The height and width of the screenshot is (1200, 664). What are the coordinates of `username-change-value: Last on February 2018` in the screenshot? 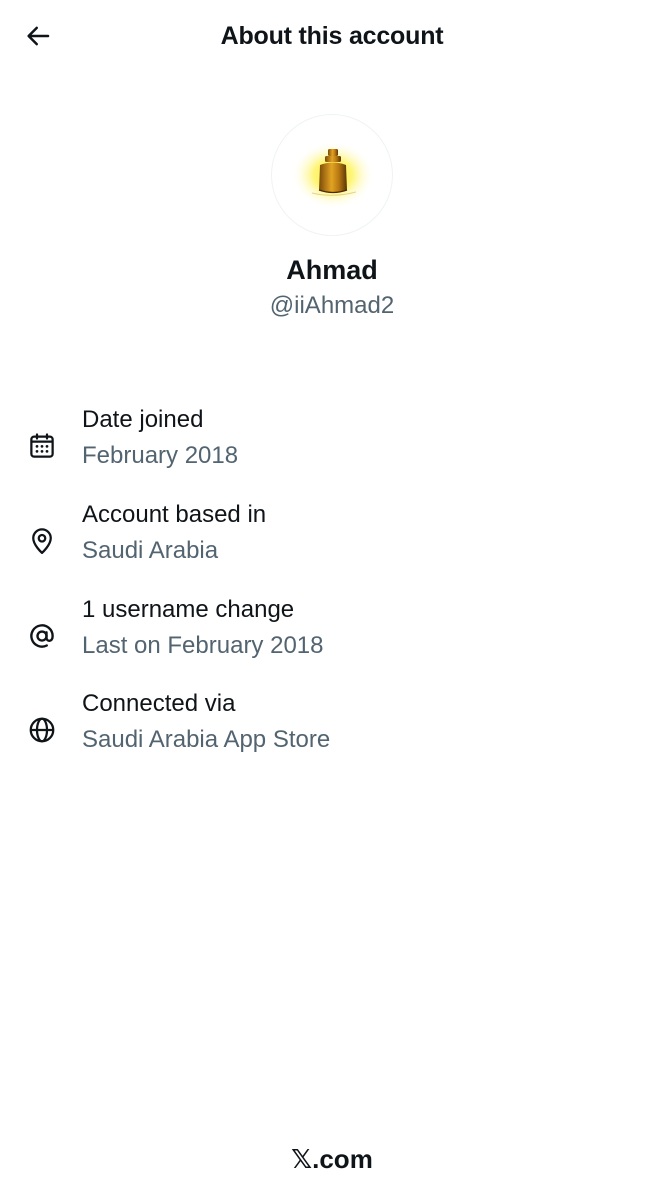 It's located at (203, 645).